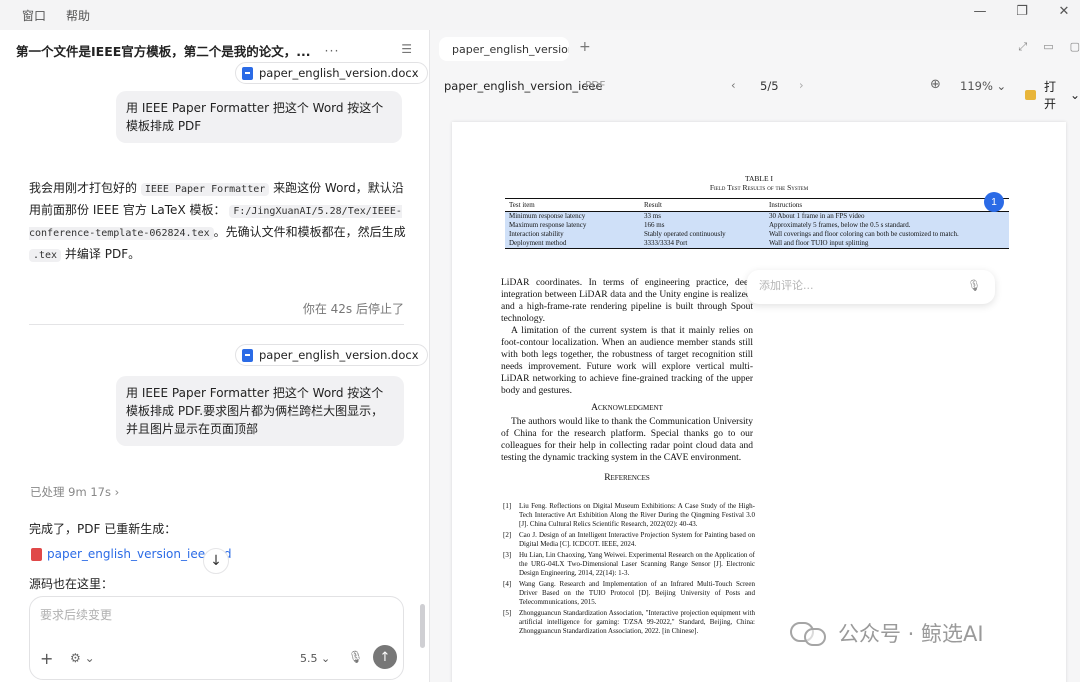 The height and width of the screenshot is (682, 1080). I want to click on table-header: Test item, so click(572, 205).